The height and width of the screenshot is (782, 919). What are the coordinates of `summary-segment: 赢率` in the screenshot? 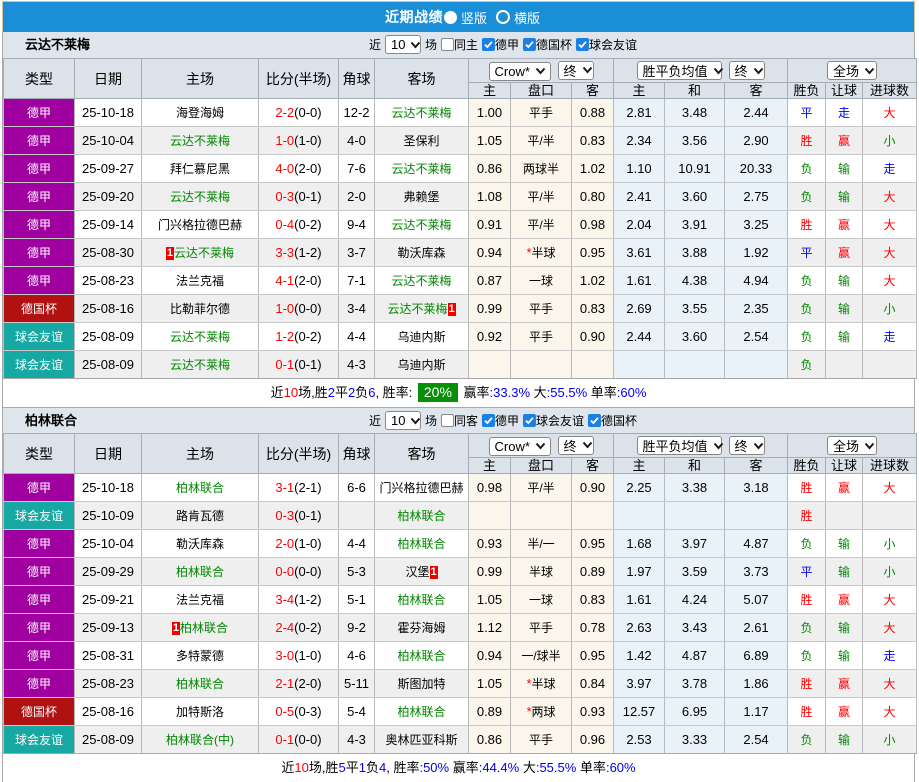 It's located at (474, 392).